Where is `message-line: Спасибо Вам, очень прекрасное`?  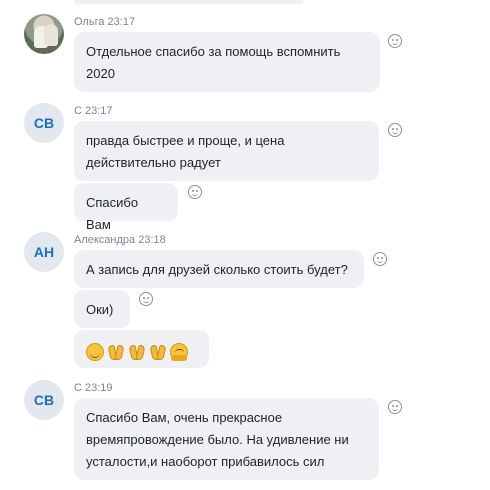
message-line: Спасибо Вам, очень прекрасное is located at coordinates (184, 417).